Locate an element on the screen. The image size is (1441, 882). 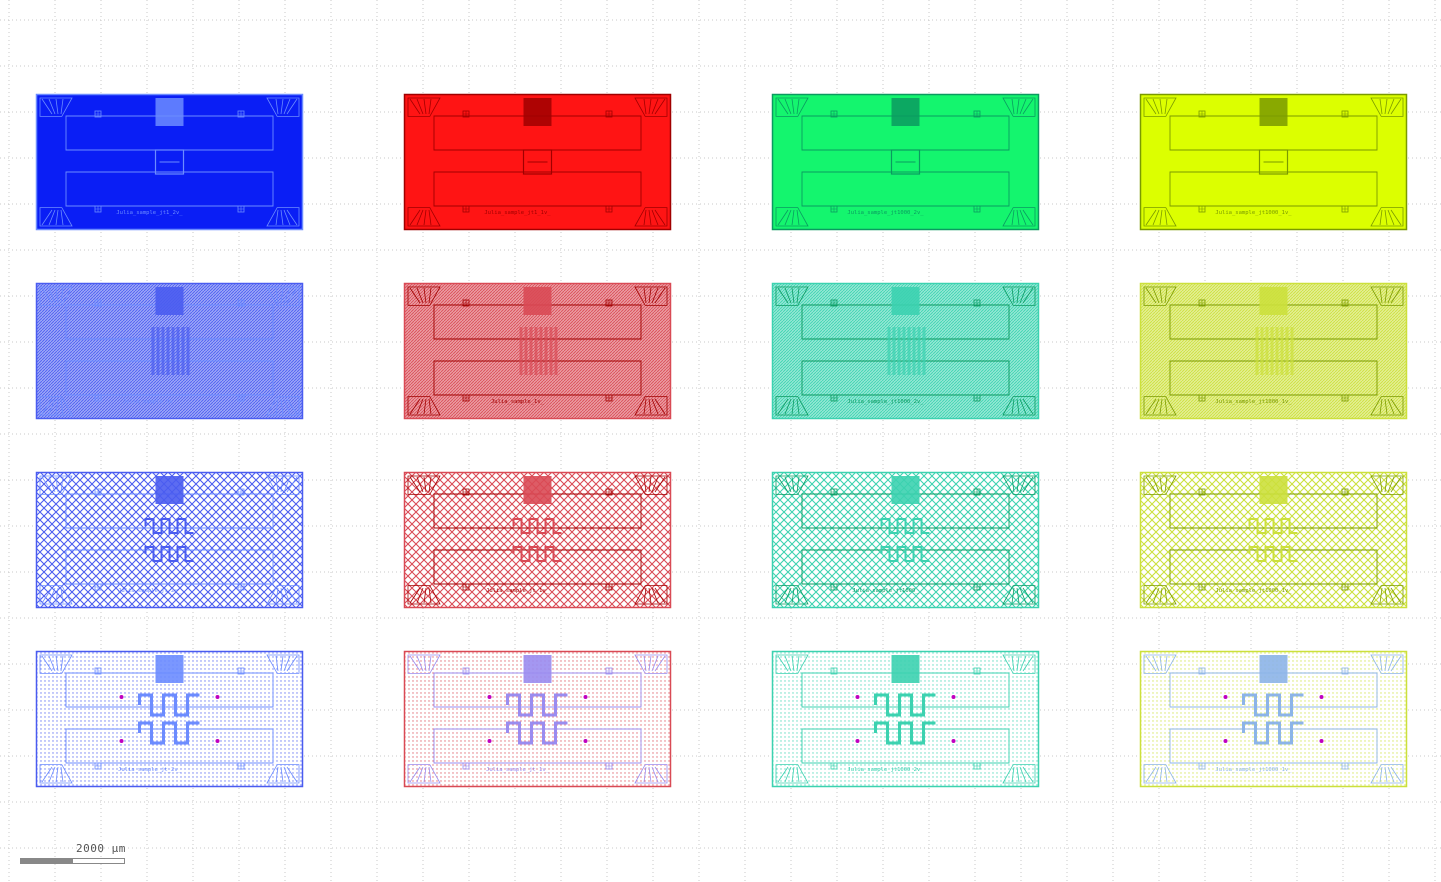
chip-label: Julia_sample_2v_ is located at coordinates (150, 402).